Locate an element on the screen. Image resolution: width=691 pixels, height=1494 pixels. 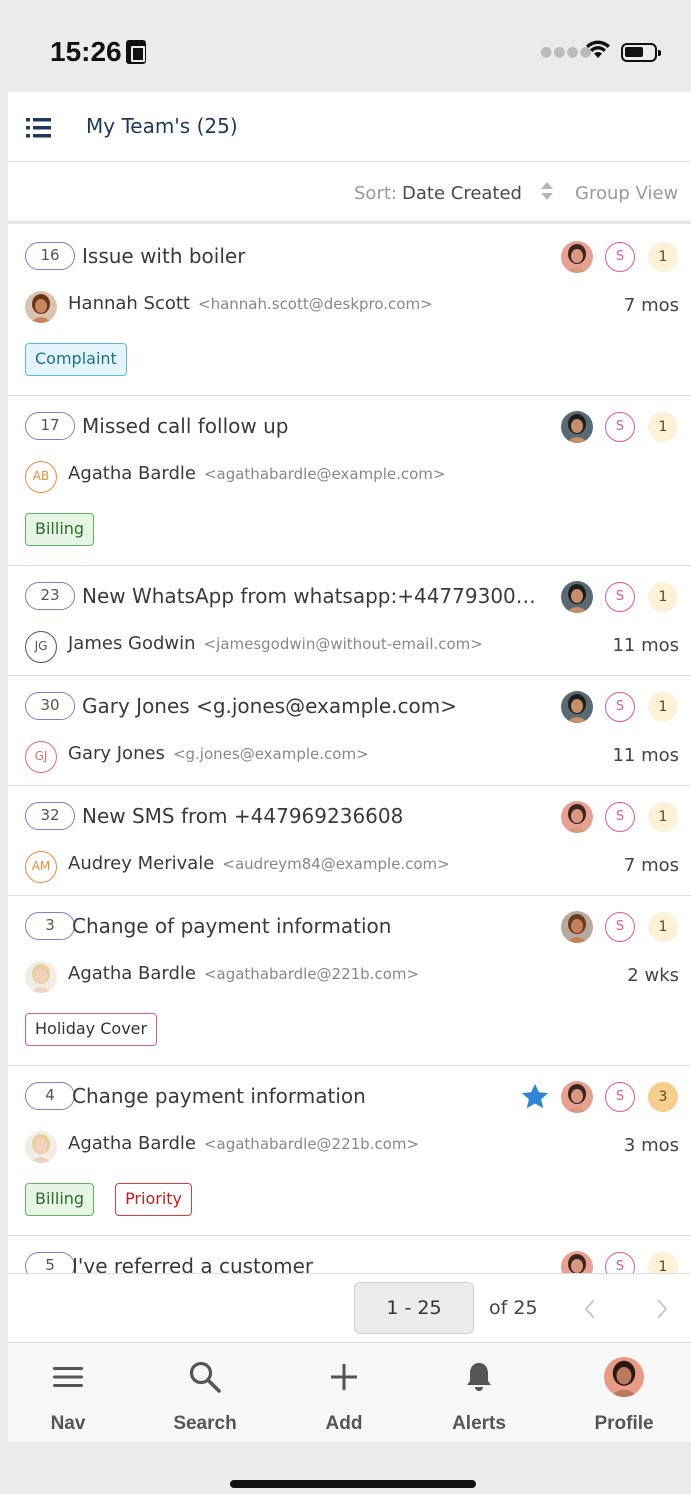
ticket-id-pill: 17 is located at coordinates (50, 426).